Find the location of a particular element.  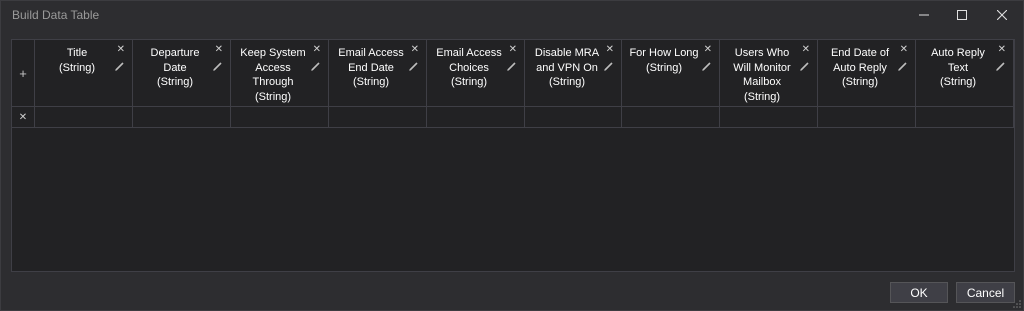

column-header-label: Email Access Choices (String) is located at coordinates (469, 67).